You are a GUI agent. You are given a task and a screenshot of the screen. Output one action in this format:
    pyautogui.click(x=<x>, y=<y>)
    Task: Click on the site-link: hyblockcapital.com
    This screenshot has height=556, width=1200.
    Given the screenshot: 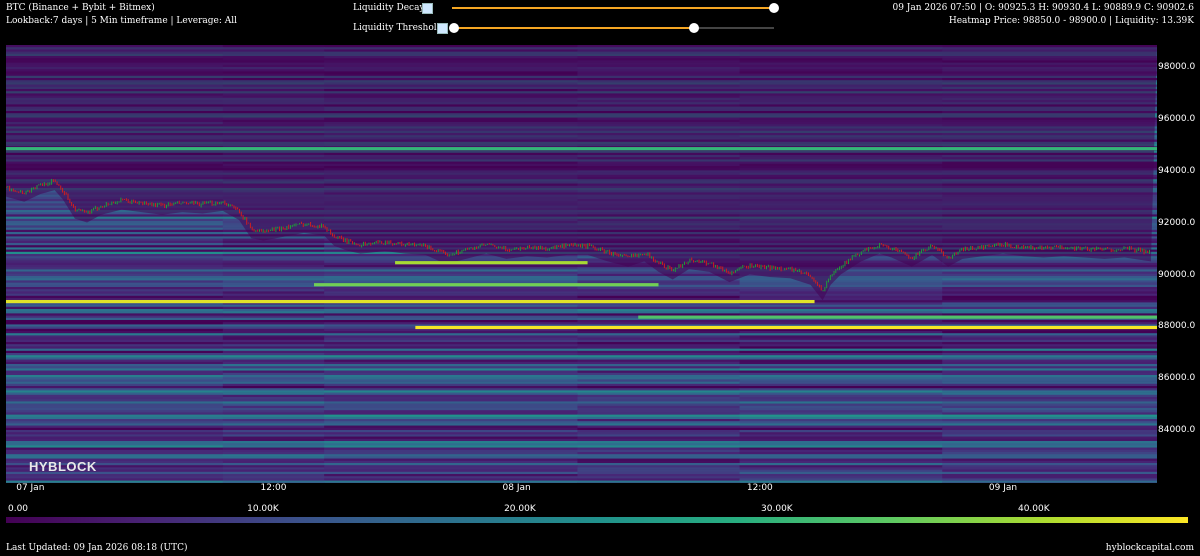 What is the action you would take?
    pyautogui.click(x=1150, y=548)
    